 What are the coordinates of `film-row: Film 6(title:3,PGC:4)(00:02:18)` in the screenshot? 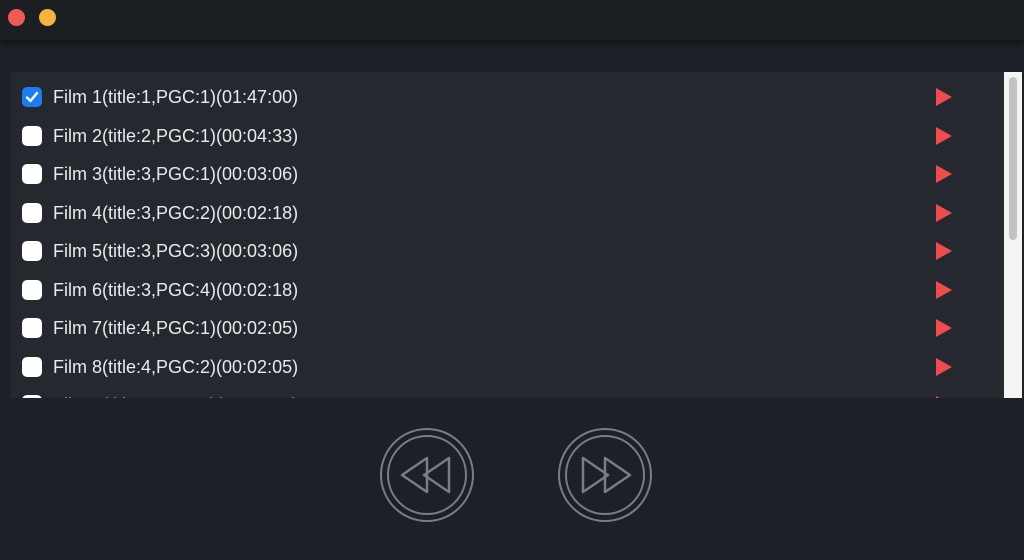 It's located at (507, 289).